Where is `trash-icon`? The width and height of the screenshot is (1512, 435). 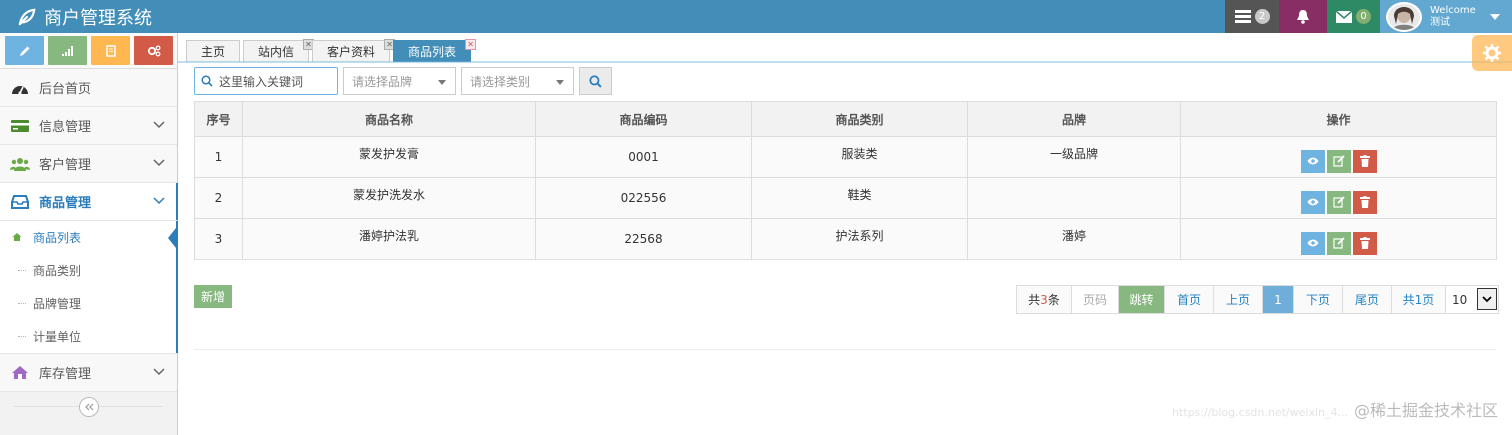 trash-icon is located at coordinates (1364, 161).